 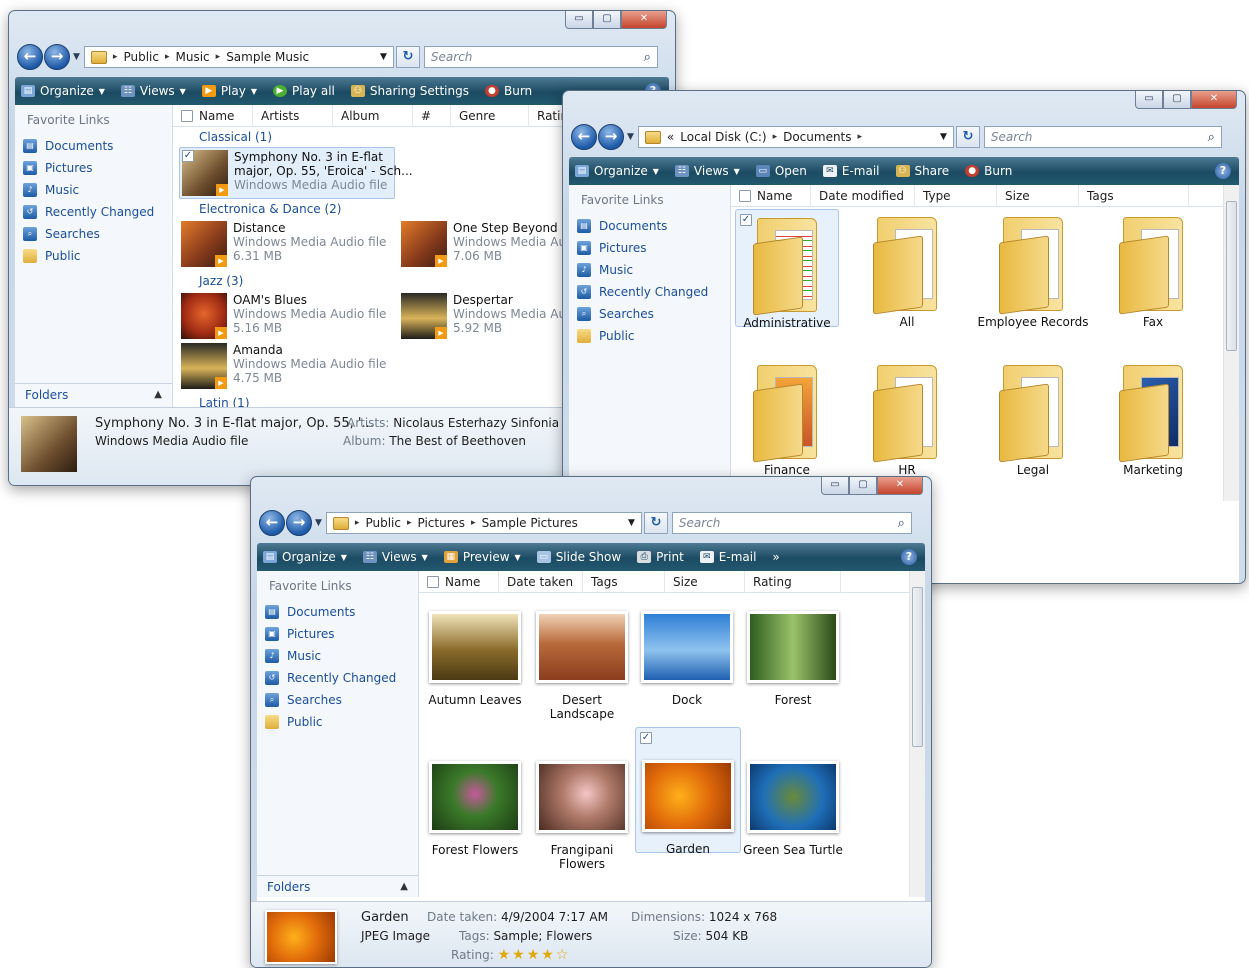 I want to click on address-bar: « Local Disk (C:) ▸ Documents ▸ ▼, so click(x=795, y=137).